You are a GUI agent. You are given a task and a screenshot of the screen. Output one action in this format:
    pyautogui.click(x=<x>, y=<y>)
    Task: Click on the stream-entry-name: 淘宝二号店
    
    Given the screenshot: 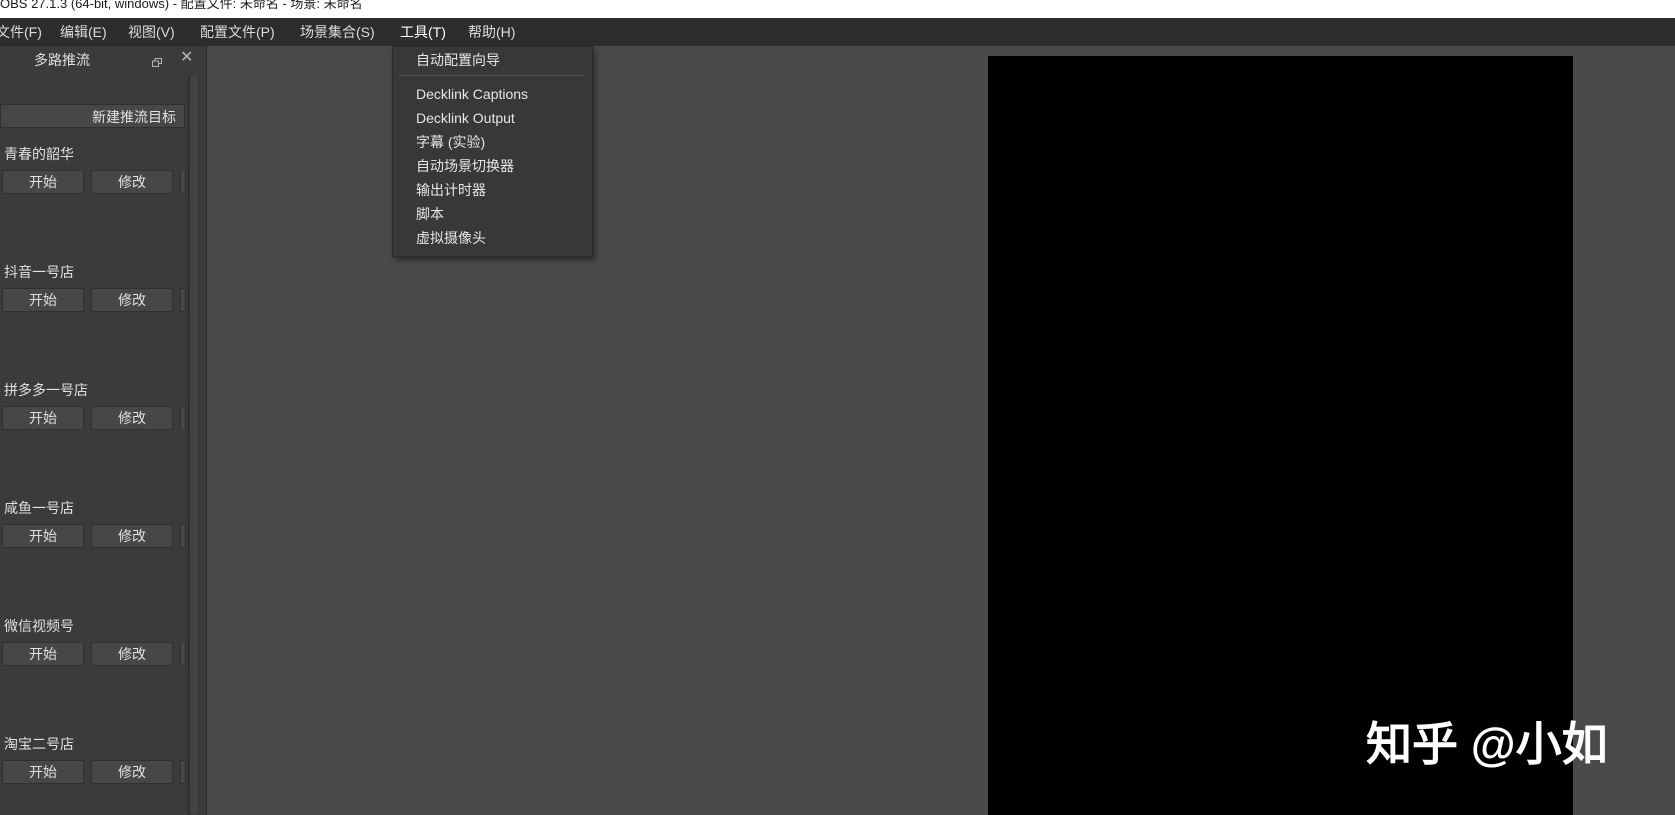 What is the action you would take?
    pyautogui.click(x=39, y=744)
    